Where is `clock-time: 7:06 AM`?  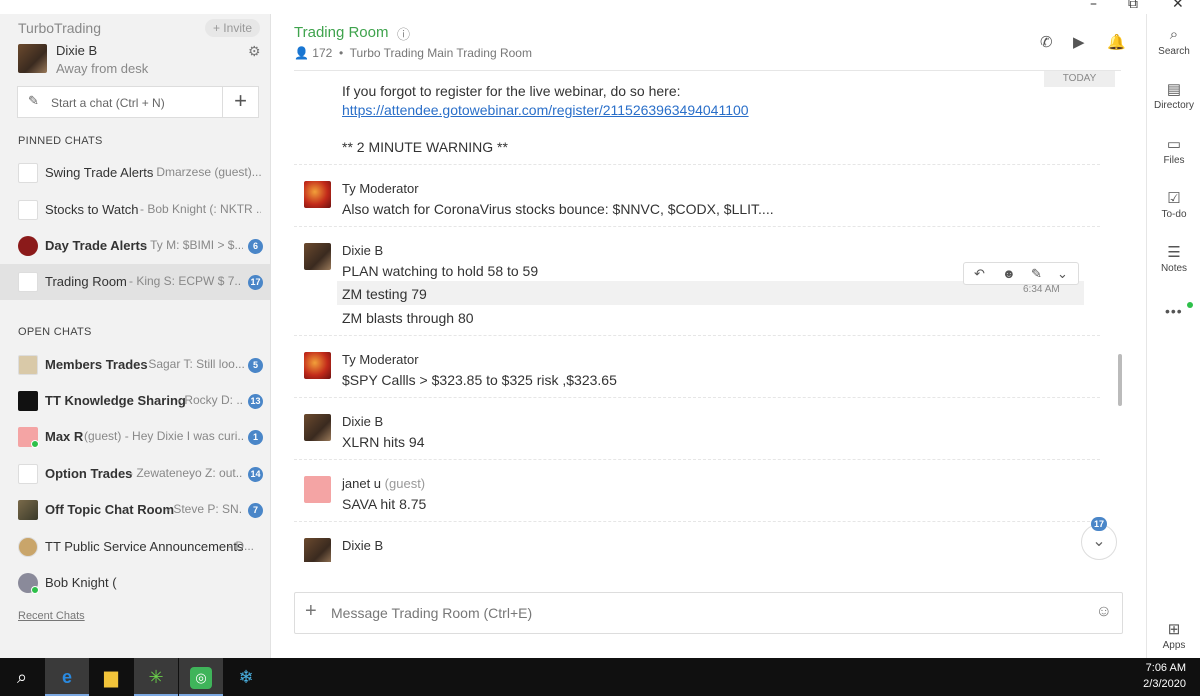
clock-time: 7:06 AM is located at coordinates (1165, 668).